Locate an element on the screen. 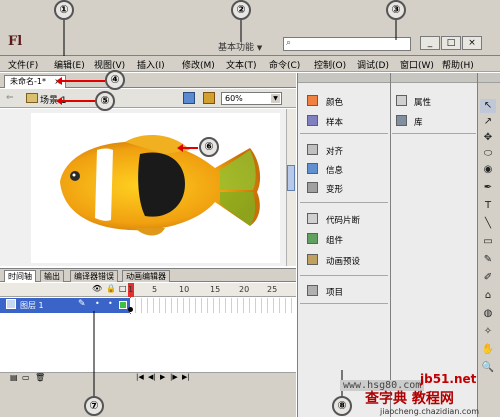  watermark-site: jiaocheng.chazidian.com is located at coordinates (430, 411).